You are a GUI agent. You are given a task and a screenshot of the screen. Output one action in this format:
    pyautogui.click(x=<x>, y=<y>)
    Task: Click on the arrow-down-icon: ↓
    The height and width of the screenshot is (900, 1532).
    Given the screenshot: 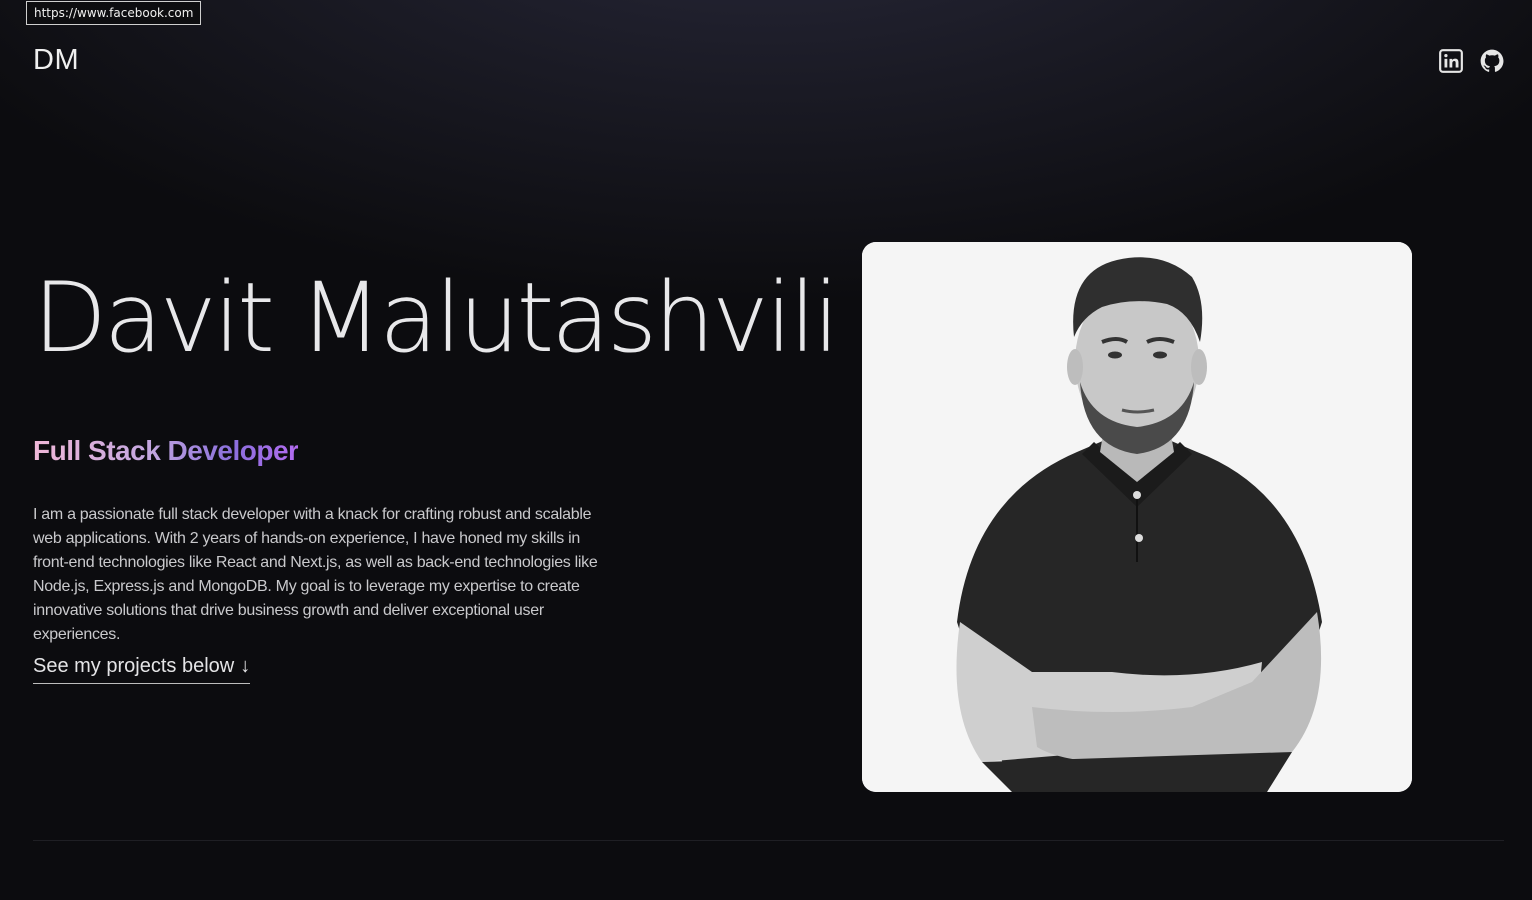 What is the action you would take?
    pyautogui.click(x=245, y=666)
    